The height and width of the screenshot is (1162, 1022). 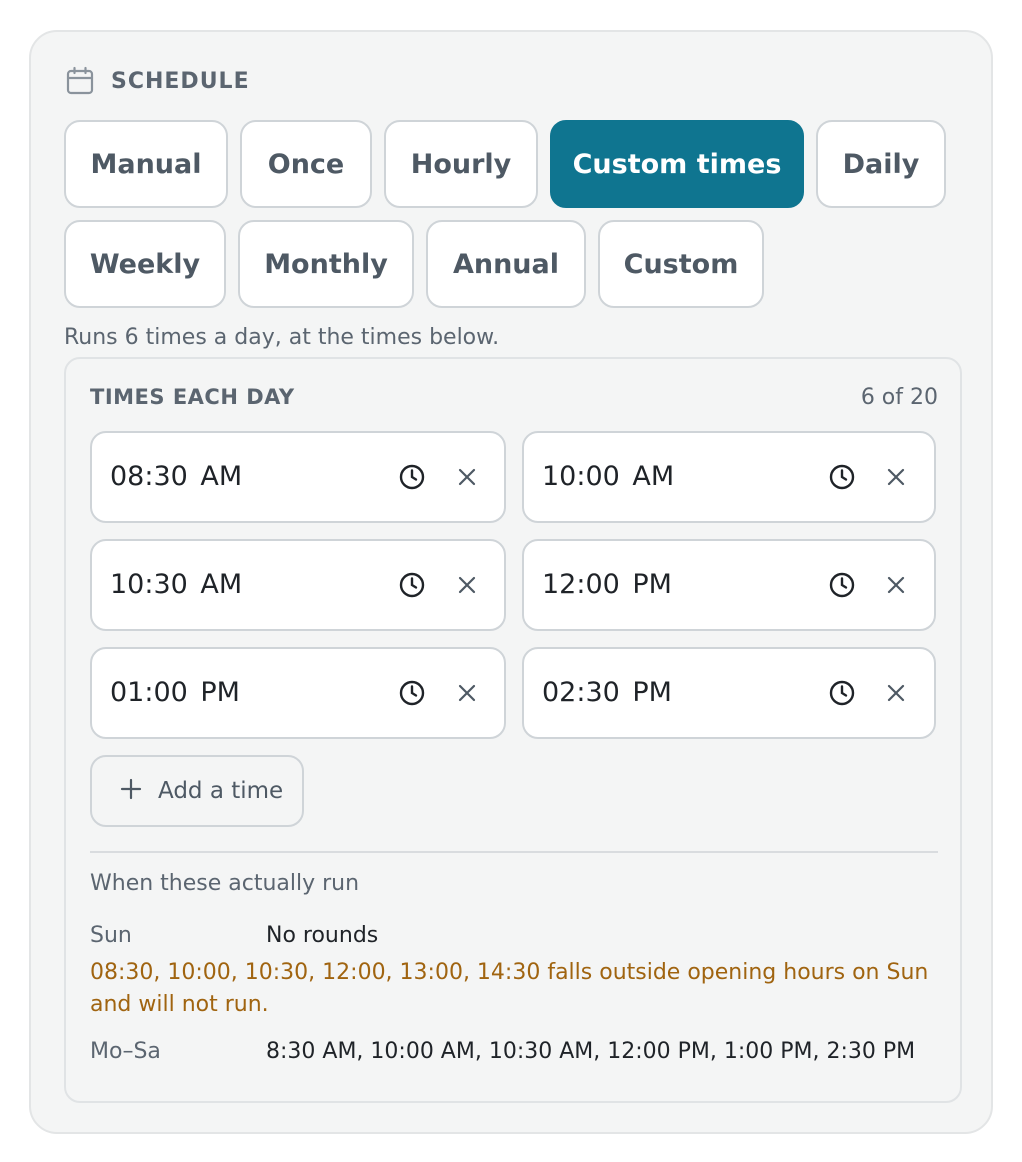 What do you see at coordinates (192, 397) in the screenshot?
I see `times-panel-title: TIMES EACH DAY` at bounding box center [192, 397].